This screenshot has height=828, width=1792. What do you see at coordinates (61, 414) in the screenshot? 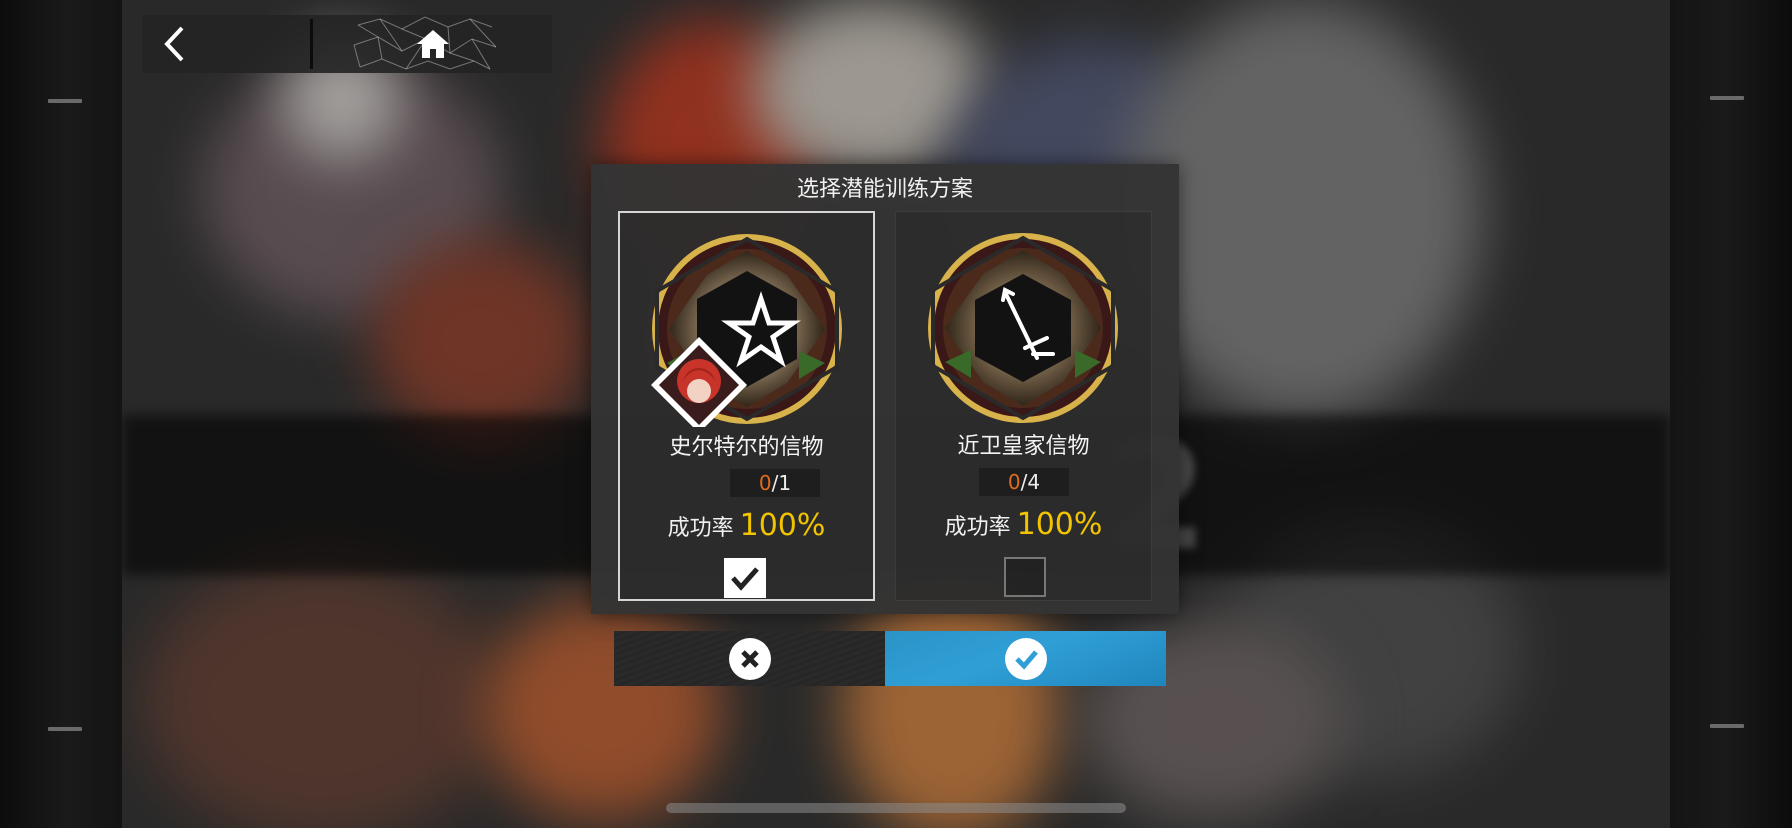
I see `left-bezel` at bounding box center [61, 414].